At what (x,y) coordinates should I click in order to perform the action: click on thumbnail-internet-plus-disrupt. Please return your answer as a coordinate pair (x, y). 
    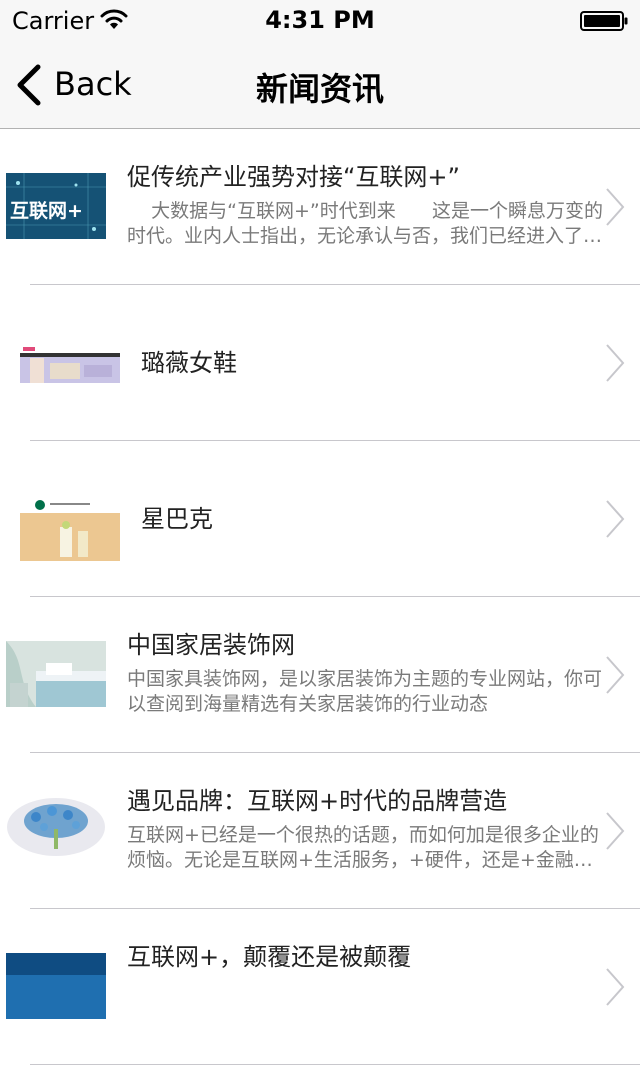
    Looking at the image, I should click on (56, 986).